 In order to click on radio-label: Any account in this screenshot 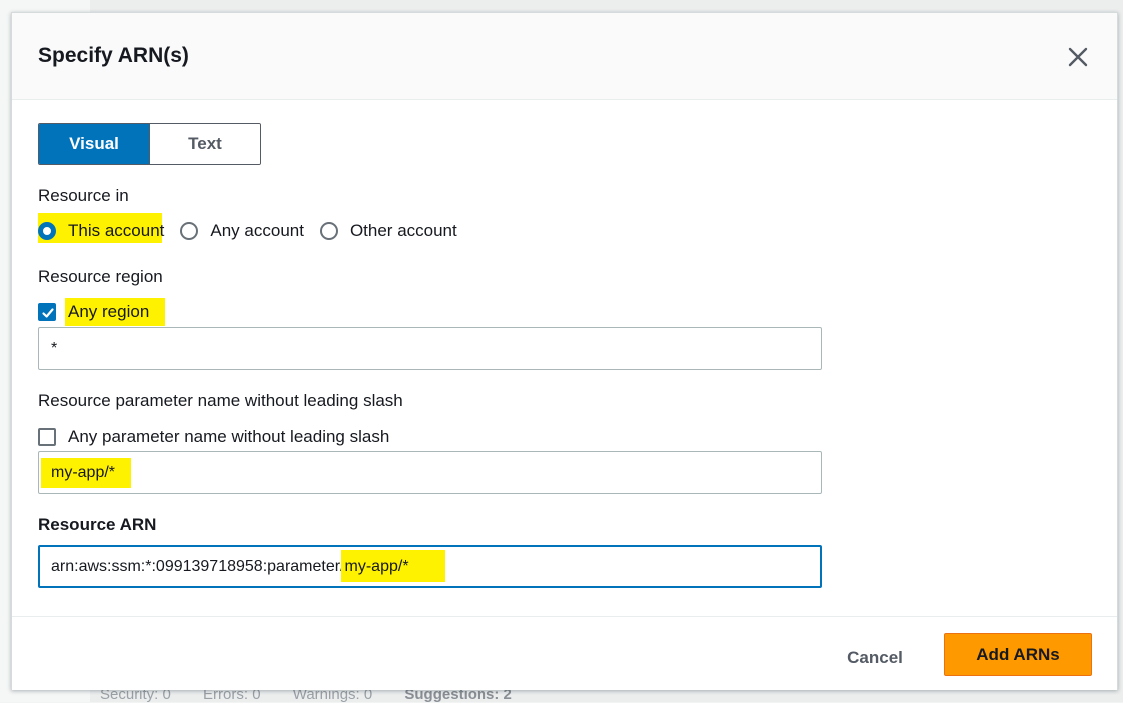, I will do `click(257, 230)`.